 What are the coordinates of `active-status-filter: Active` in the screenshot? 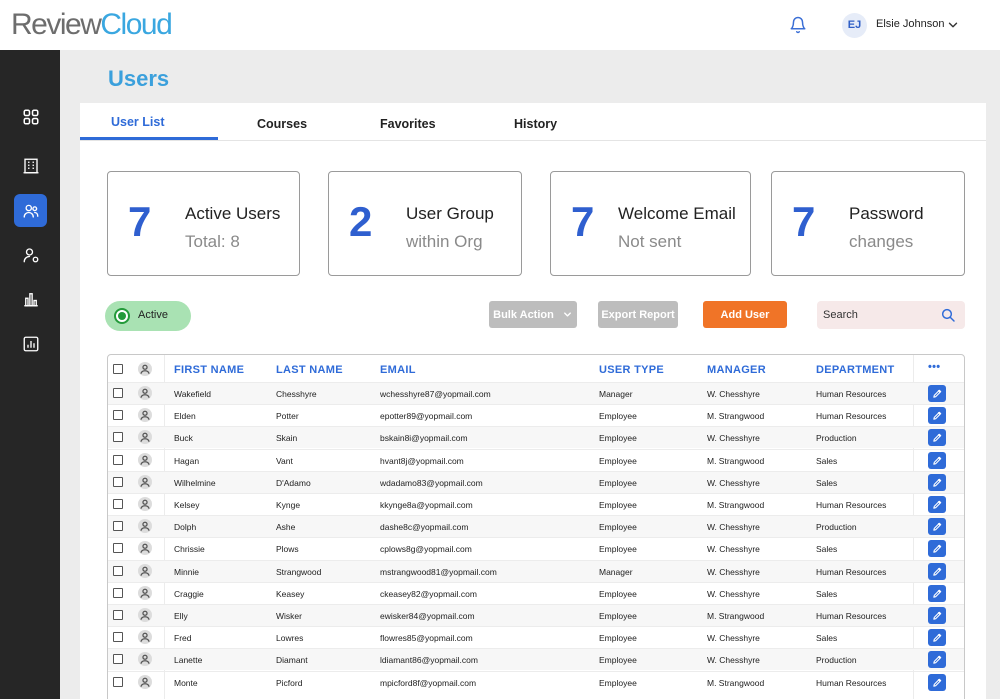 It's located at (148, 316).